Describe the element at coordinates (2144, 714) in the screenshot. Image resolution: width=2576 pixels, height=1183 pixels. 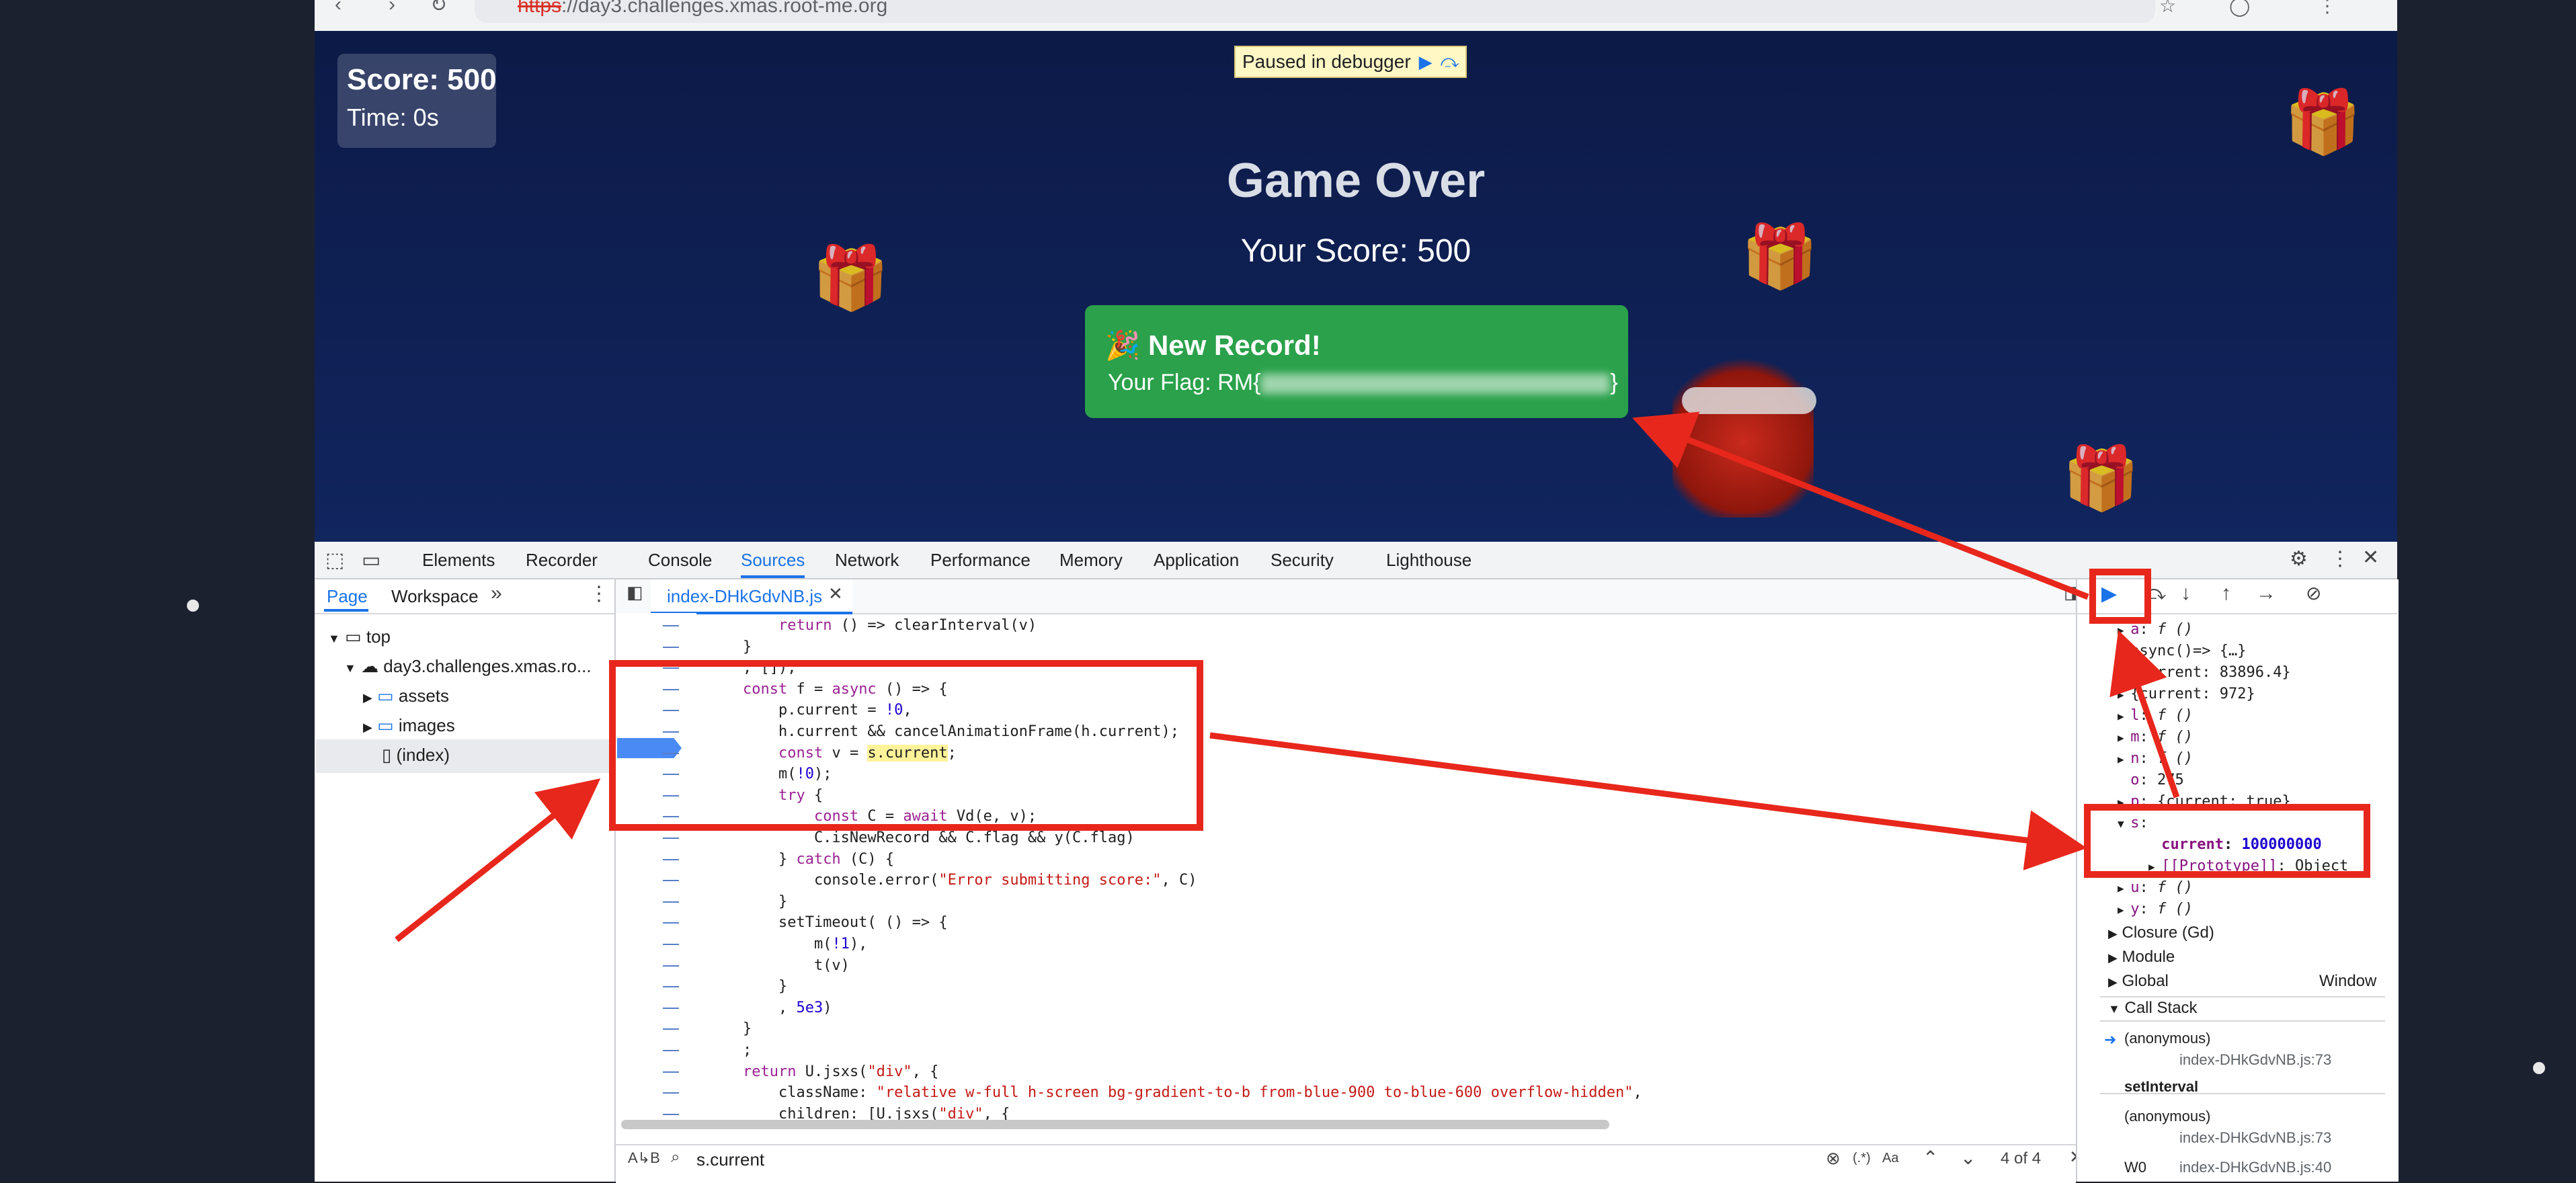
I see `arrow-to-resume` at that location.